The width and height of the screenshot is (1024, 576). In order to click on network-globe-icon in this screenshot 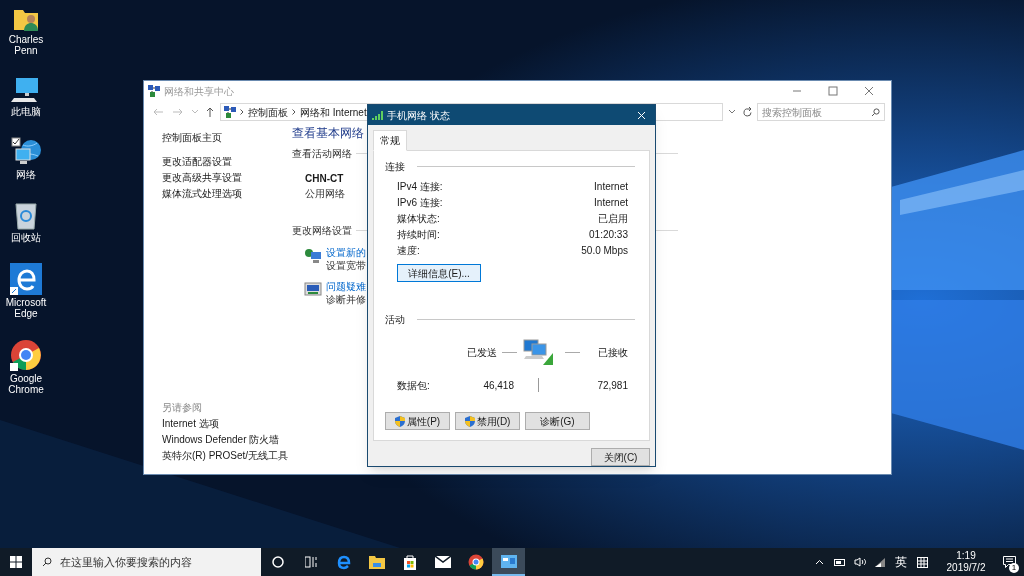, I will do `click(26, 152)`.